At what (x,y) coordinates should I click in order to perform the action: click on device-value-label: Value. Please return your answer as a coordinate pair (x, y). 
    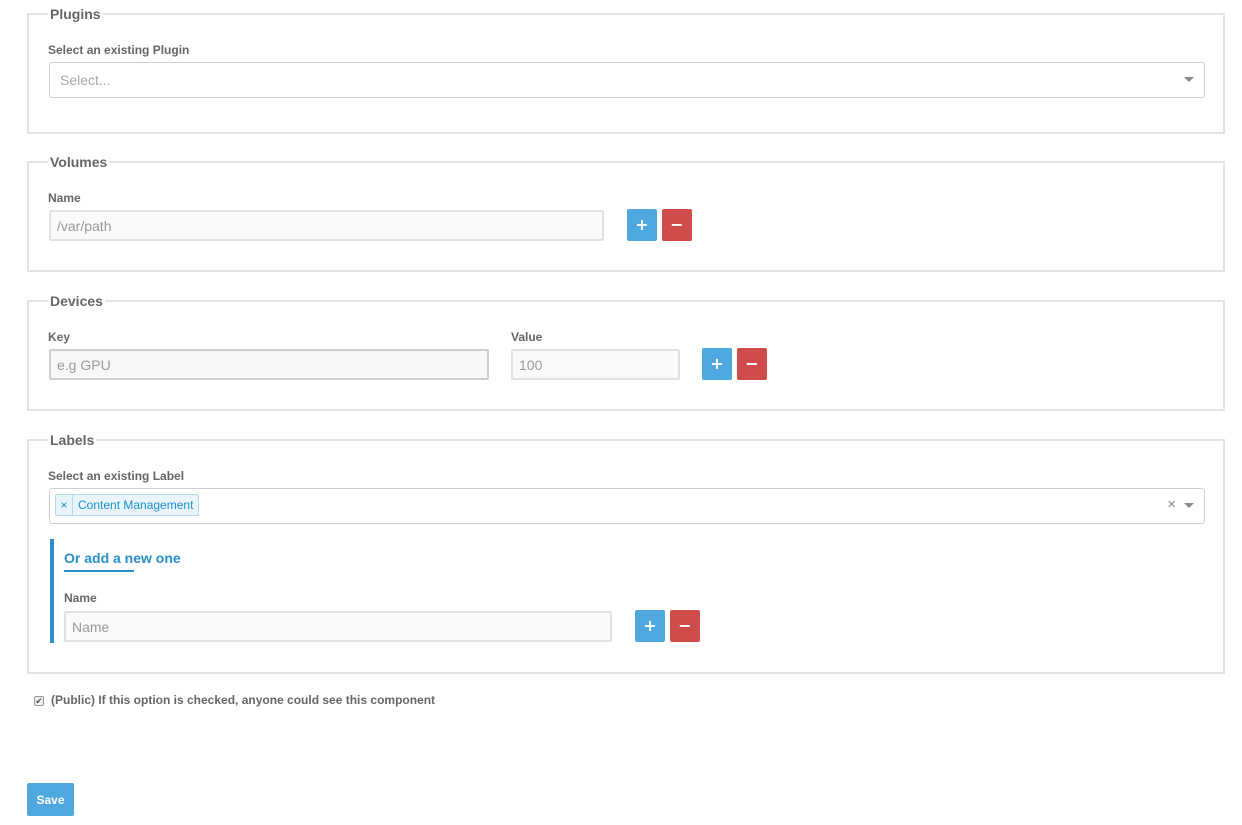
    Looking at the image, I should click on (527, 337).